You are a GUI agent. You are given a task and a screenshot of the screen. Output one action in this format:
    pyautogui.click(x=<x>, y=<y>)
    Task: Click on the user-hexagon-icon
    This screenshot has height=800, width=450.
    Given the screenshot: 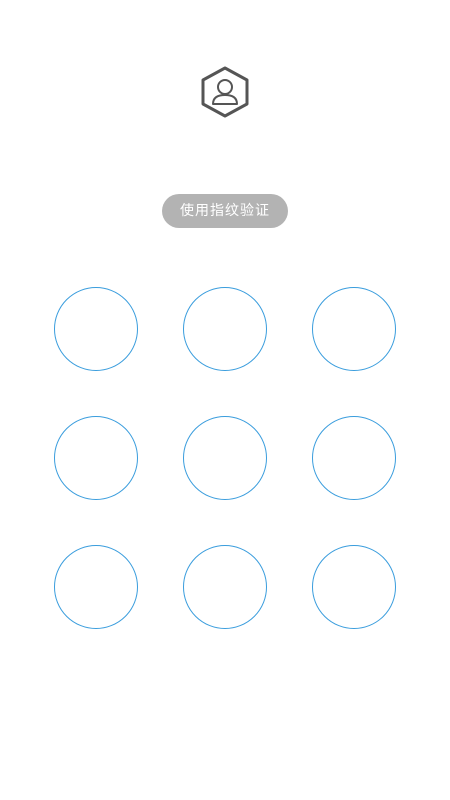 What is the action you would take?
    pyautogui.click(x=225, y=92)
    